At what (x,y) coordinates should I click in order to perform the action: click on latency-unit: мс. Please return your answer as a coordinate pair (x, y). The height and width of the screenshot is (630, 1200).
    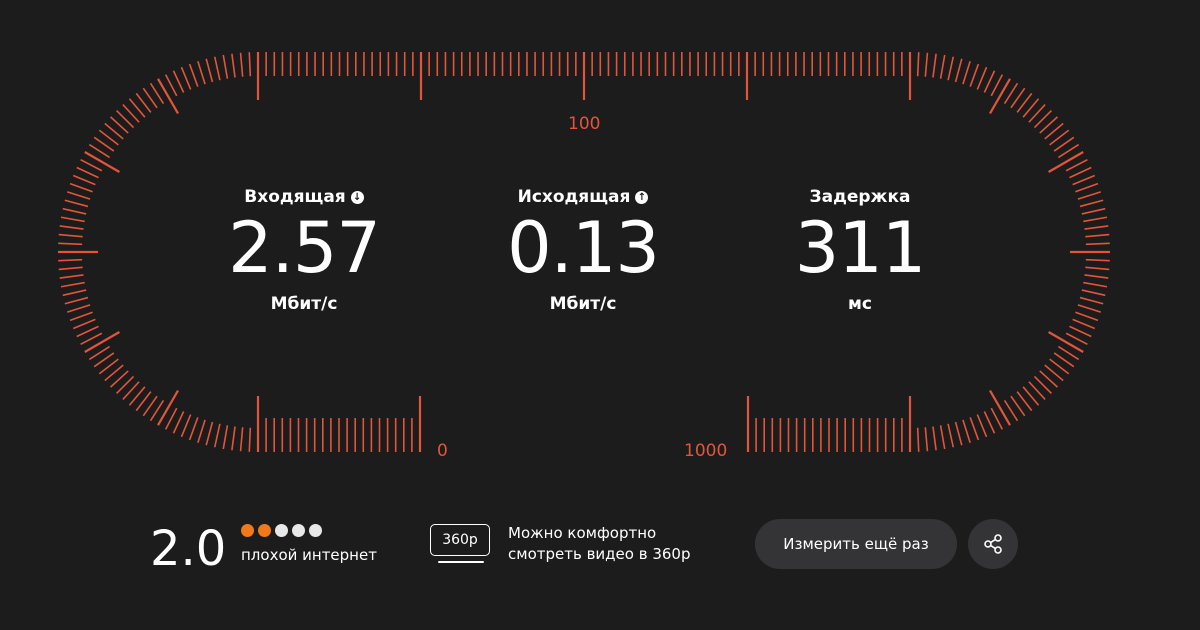
    Looking at the image, I should click on (860, 304).